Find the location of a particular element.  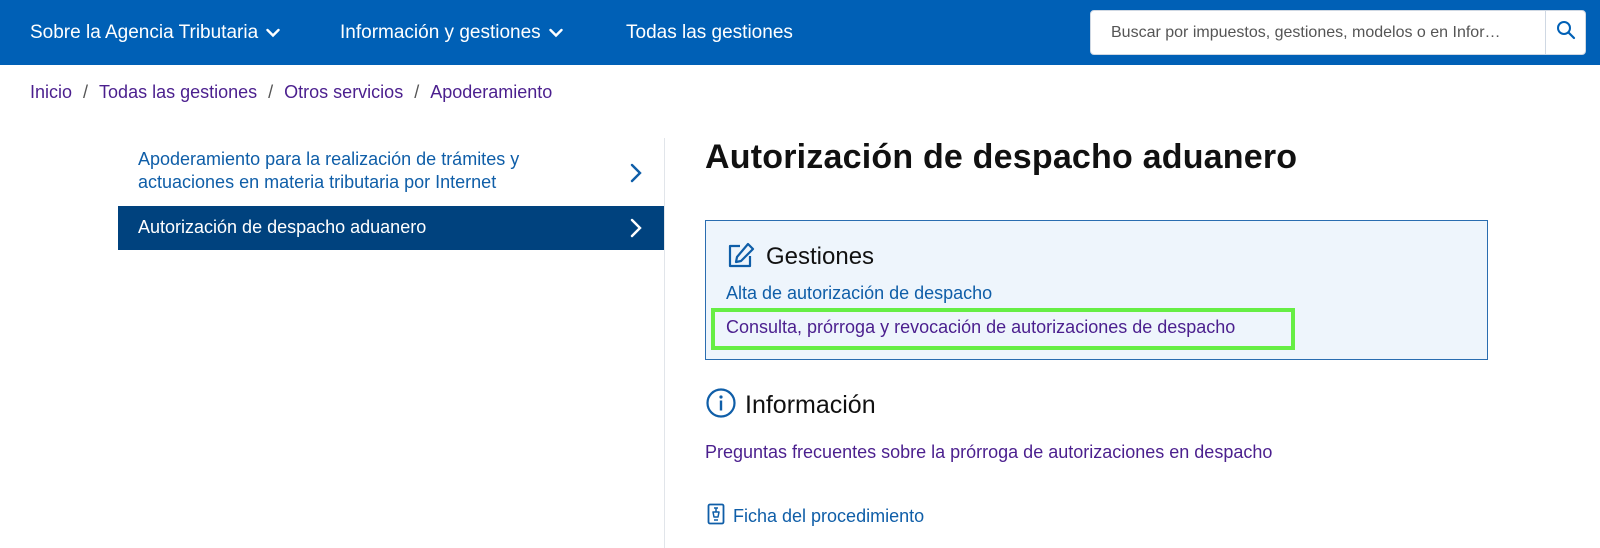

sidebar-item-autorizacion-despacho: Autorización de despacho aduanero is located at coordinates (391, 228).